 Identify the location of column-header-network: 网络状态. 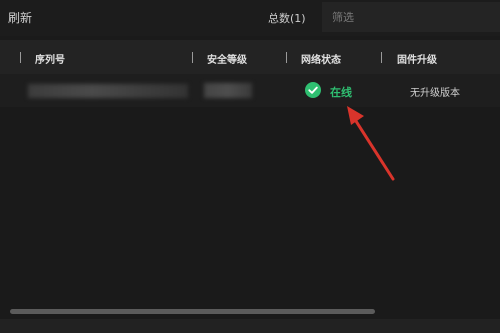
(321, 58).